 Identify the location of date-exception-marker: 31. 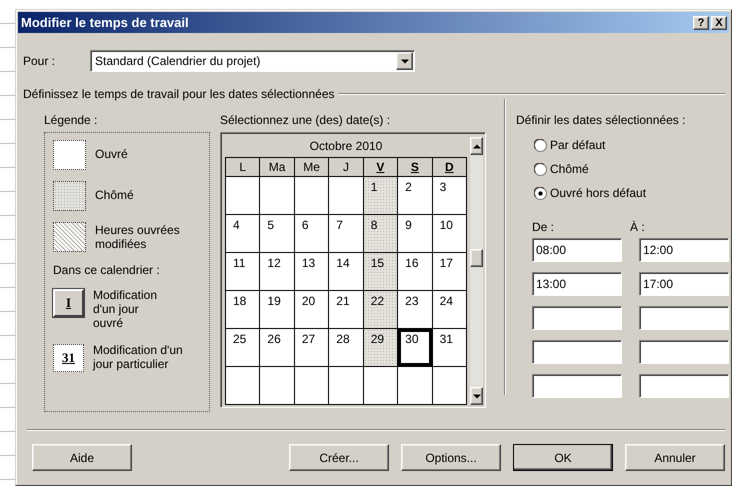
(68, 358).